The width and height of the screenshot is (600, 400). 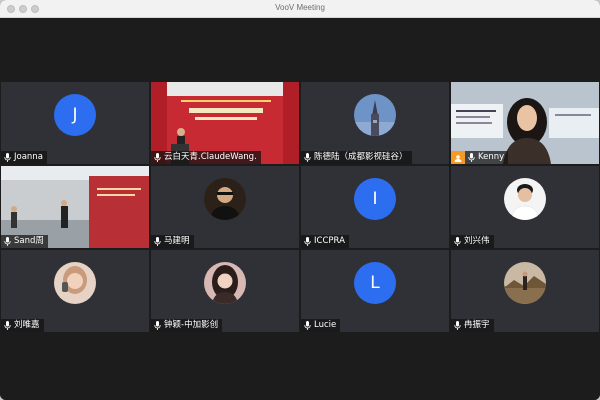 What do you see at coordinates (24, 241) in the screenshot?
I see `name-label: Sand周` at bounding box center [24, 241].